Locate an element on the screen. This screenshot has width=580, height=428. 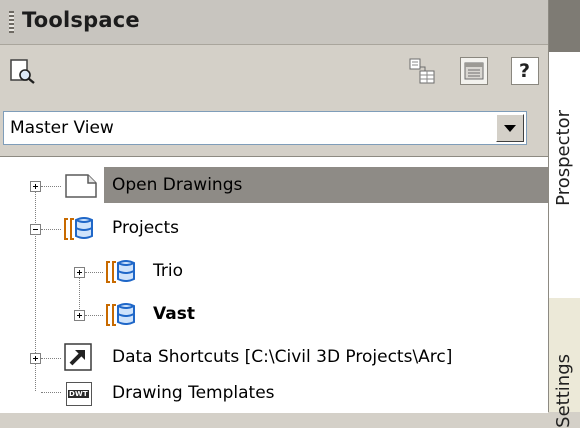
tab-prospector: Prospector is located at coordinates (564, 175).